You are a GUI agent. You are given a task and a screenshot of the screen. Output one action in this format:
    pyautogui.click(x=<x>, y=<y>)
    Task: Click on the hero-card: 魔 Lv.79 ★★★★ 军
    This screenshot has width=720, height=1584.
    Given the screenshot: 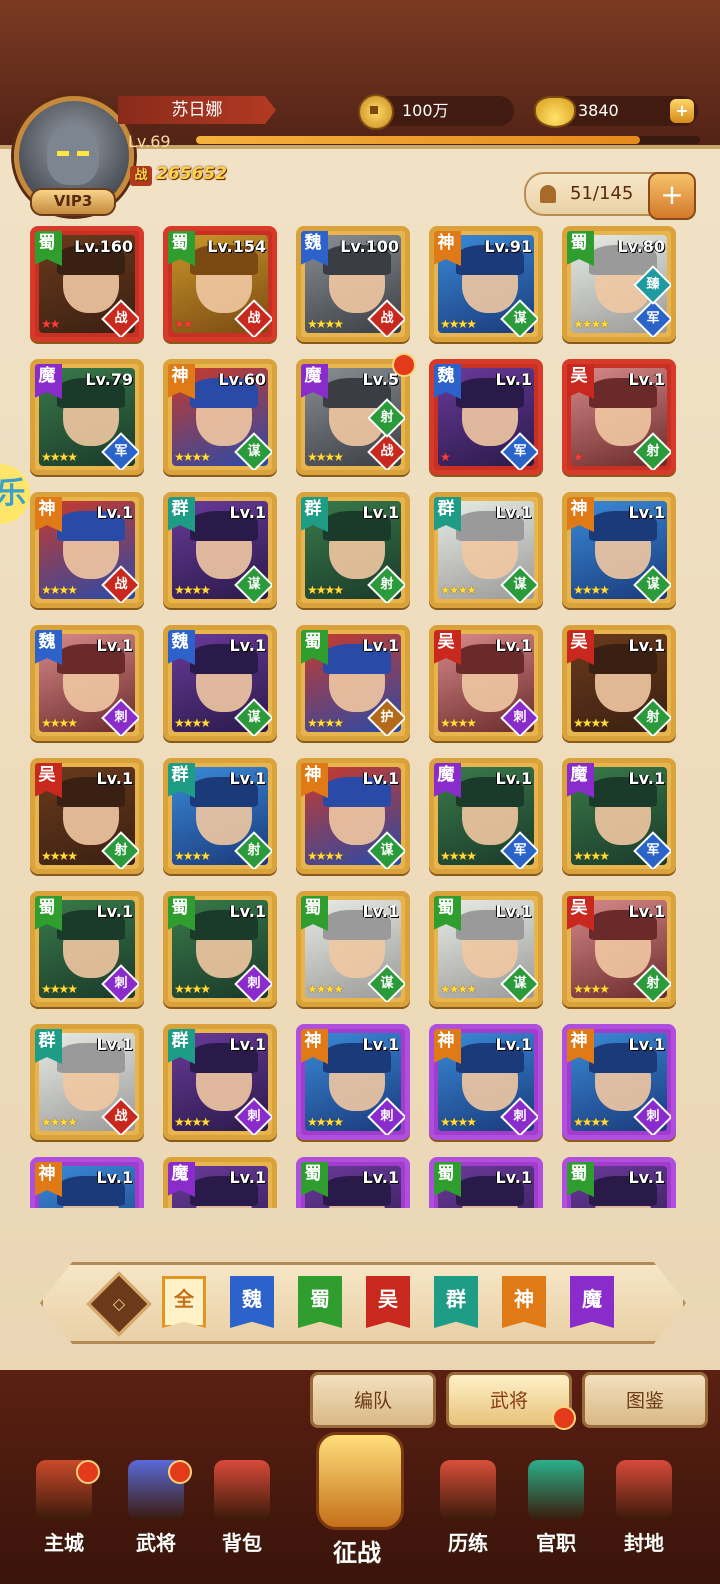 What is the action you would take?
    pyautogui.click(x=87, y=417)
    